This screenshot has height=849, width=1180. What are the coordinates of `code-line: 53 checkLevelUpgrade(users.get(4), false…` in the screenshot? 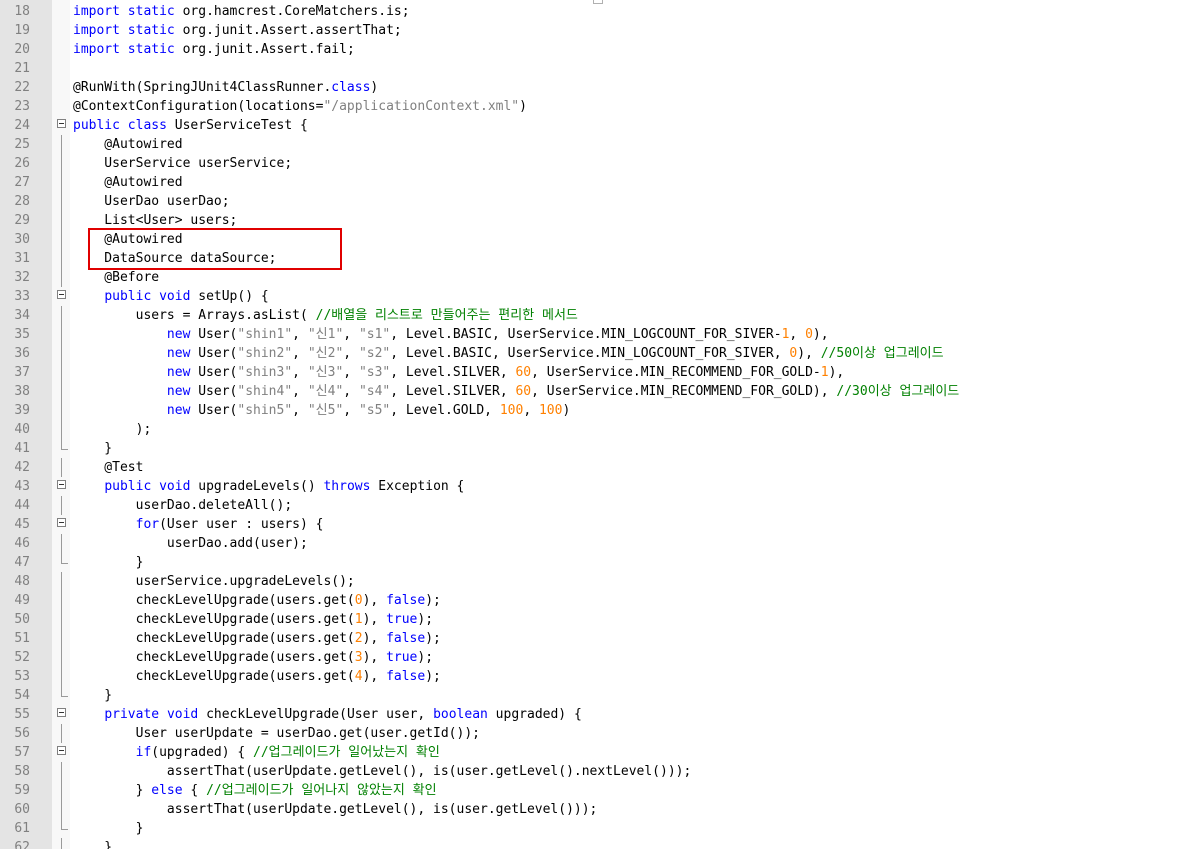 It's located at (590, 676).